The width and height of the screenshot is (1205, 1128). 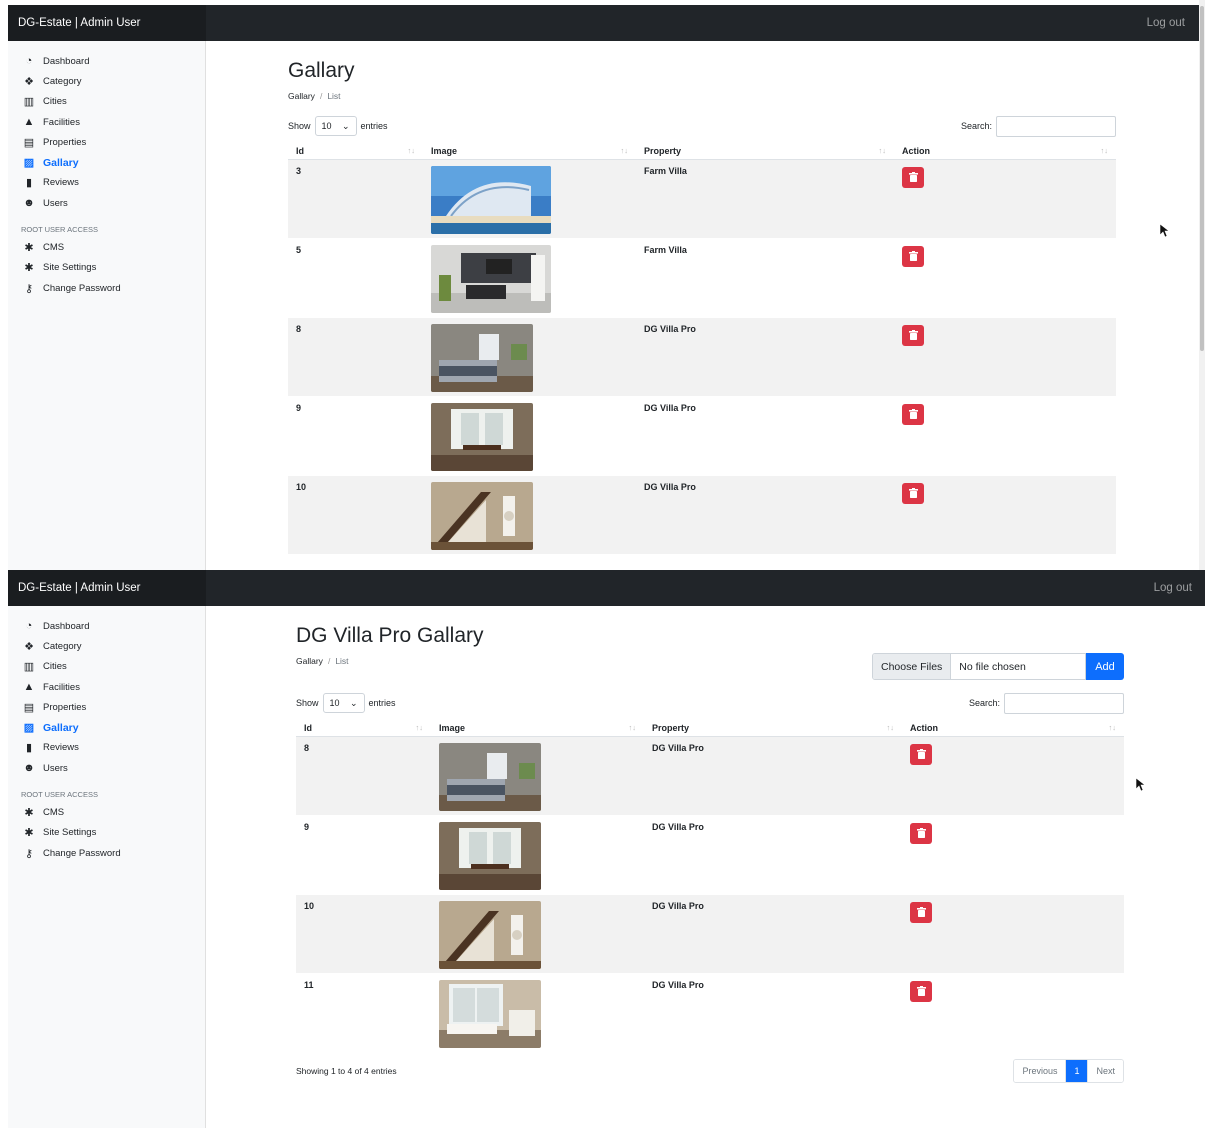 What do you see at coordinates (82, 853) in the screenshot?
I see `sidebar-item-label: Change Password` at bounding box center [82, 853].